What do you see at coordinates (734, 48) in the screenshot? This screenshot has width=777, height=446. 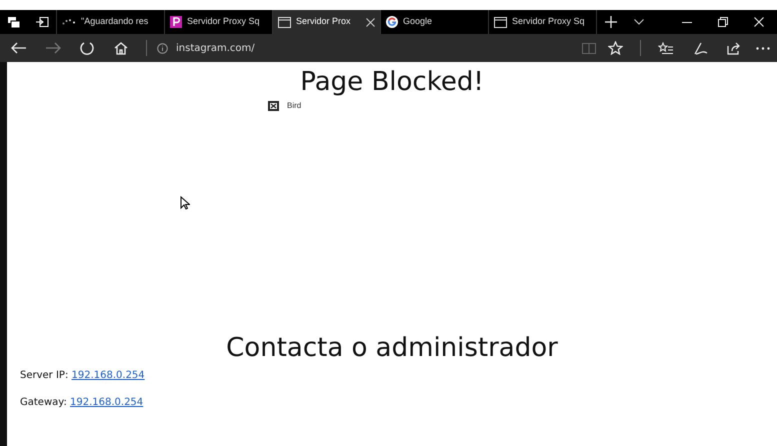 I see `share-icon` at bounding box center [734, 48].